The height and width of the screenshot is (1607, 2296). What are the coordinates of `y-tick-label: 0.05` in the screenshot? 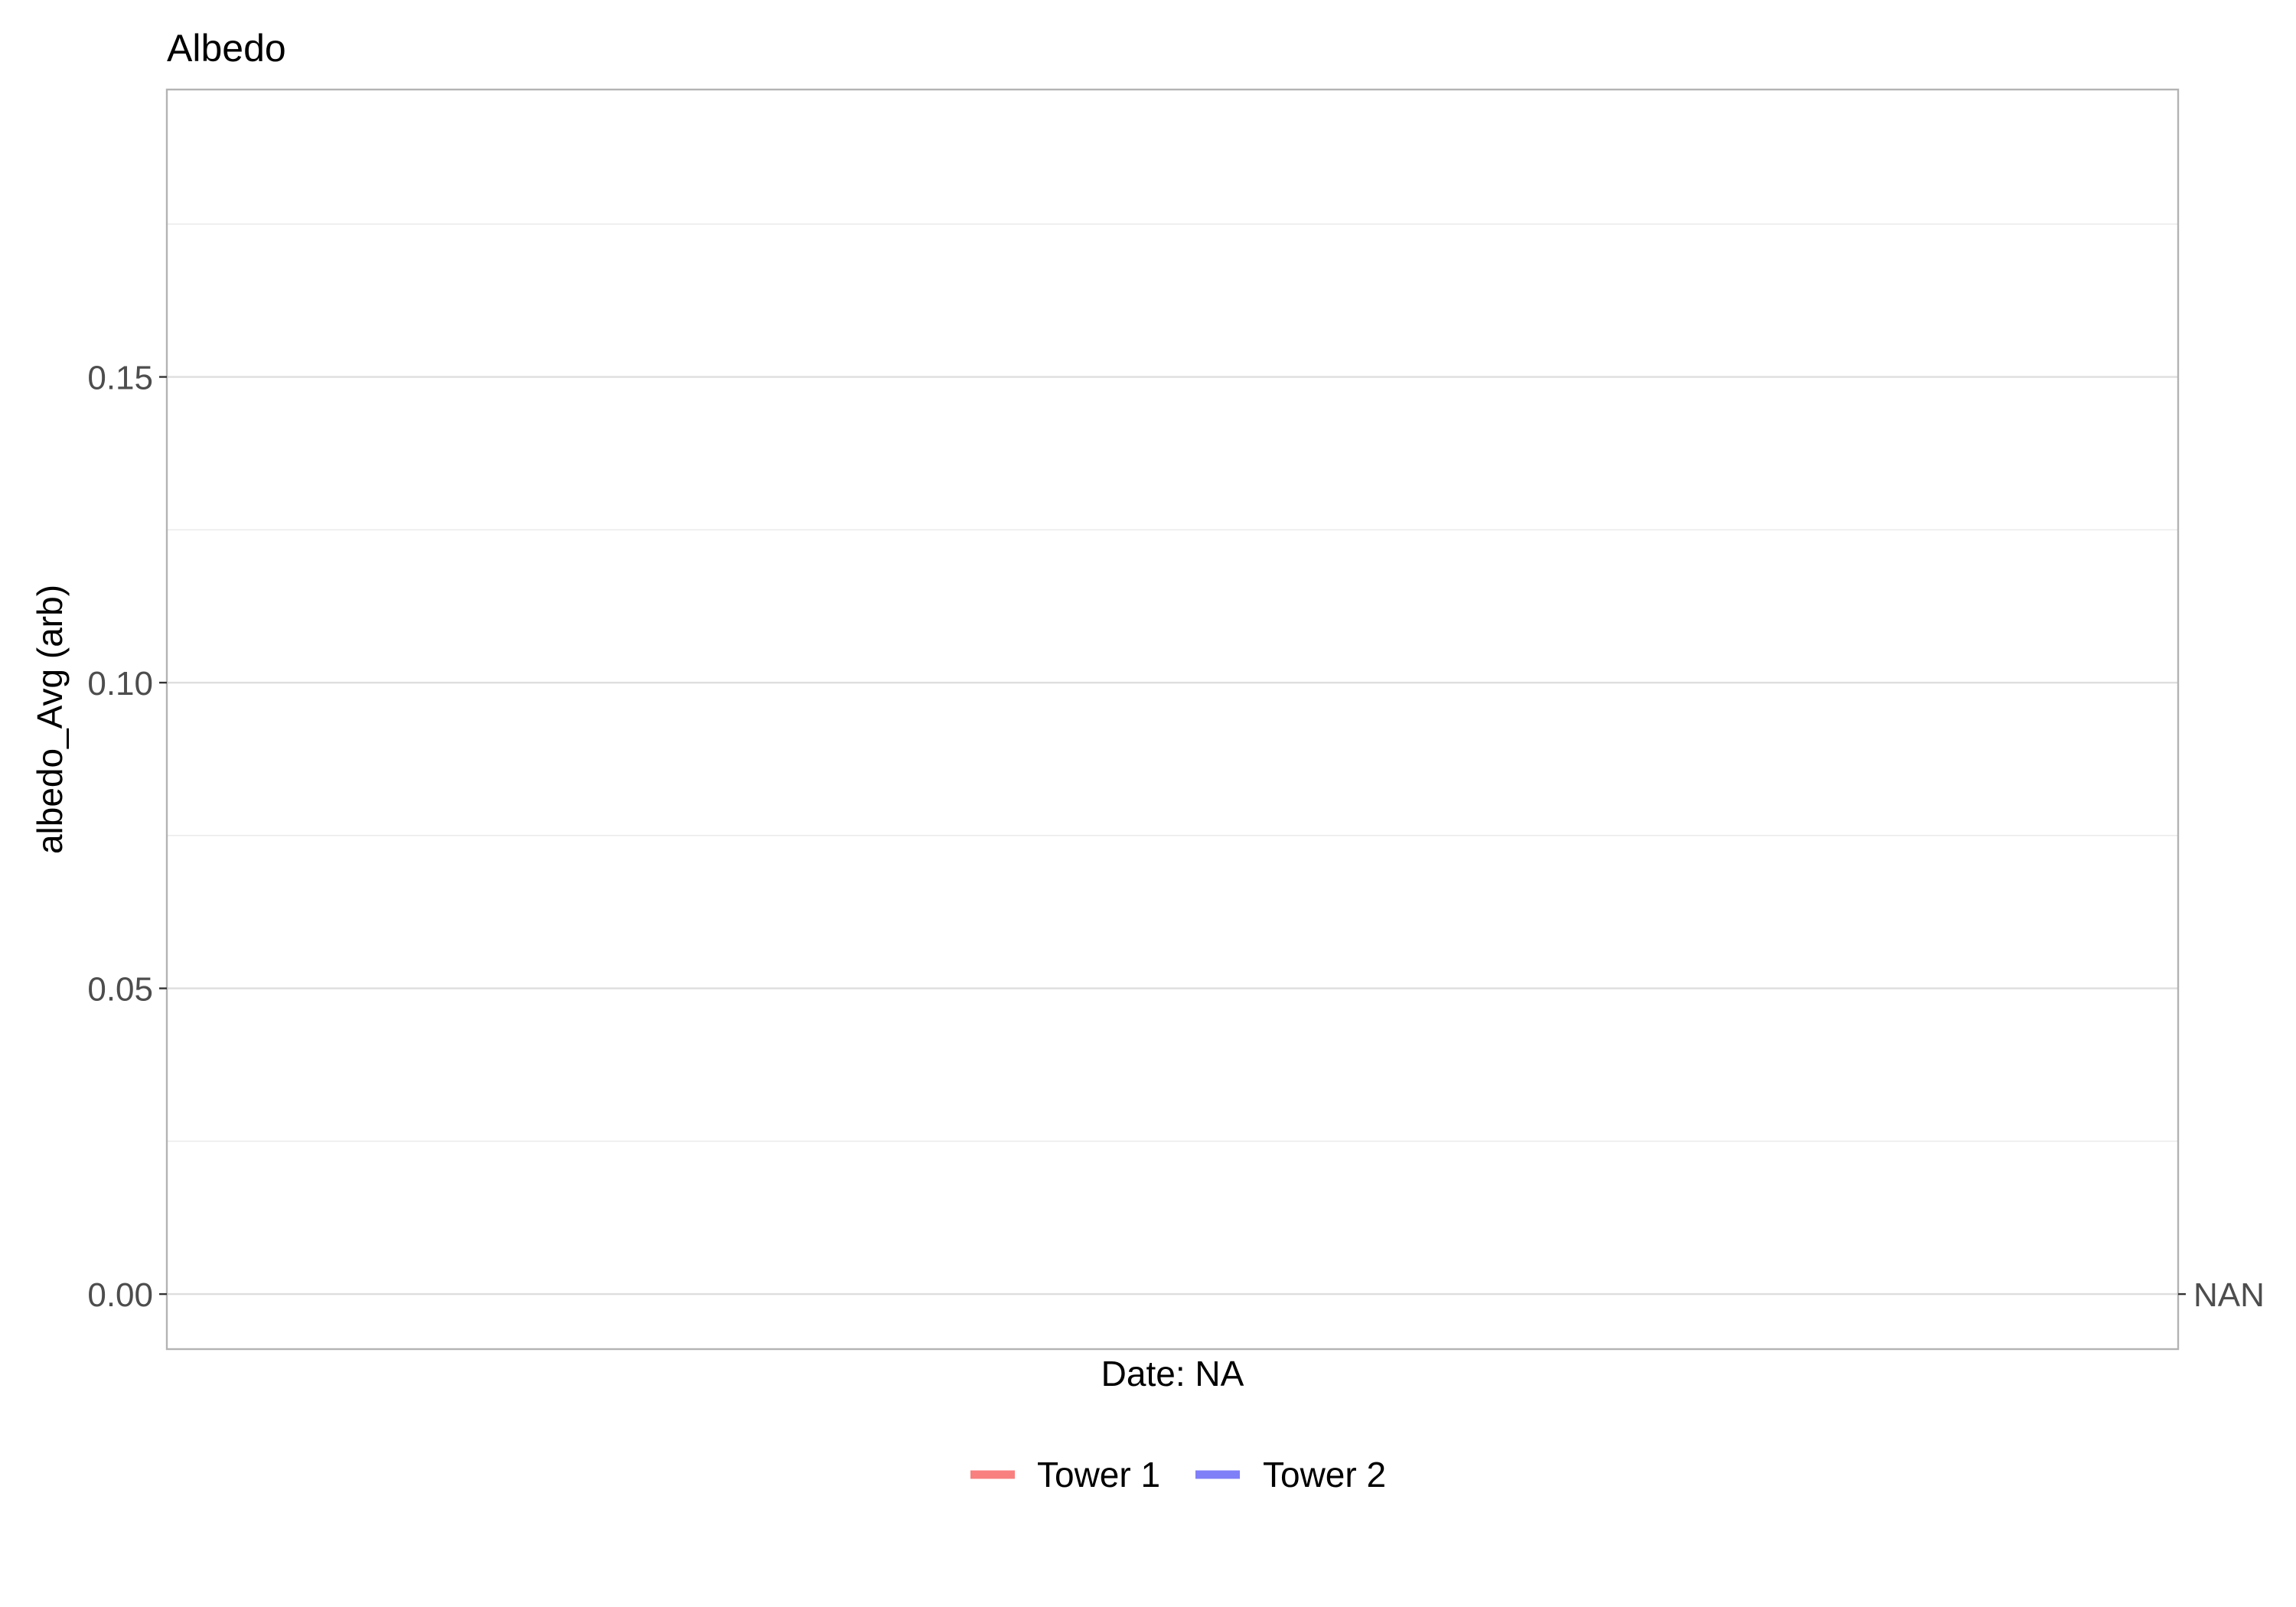 It's located at (120, 990).